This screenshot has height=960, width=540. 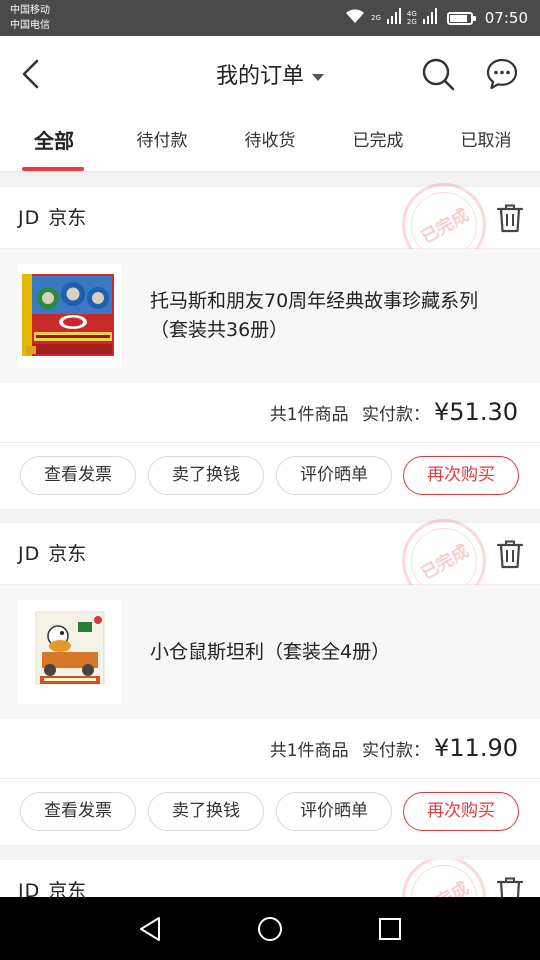 What do you see at coordinates (411, 18) in the screenshot?
I see `network-2-label: 4G 2G` at bounding box center [411, 18].